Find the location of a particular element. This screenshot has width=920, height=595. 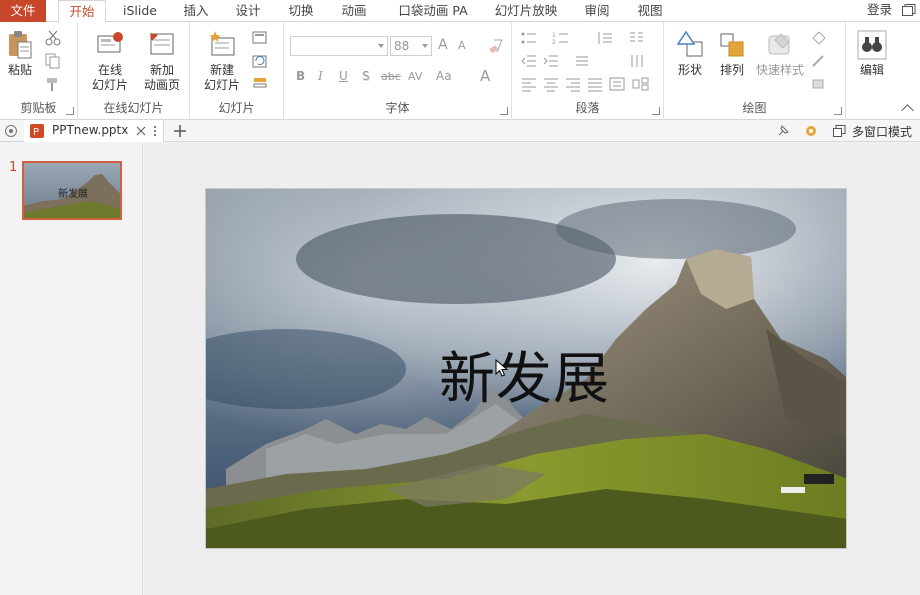

bullets-icon is located at coordinates (529, 38).